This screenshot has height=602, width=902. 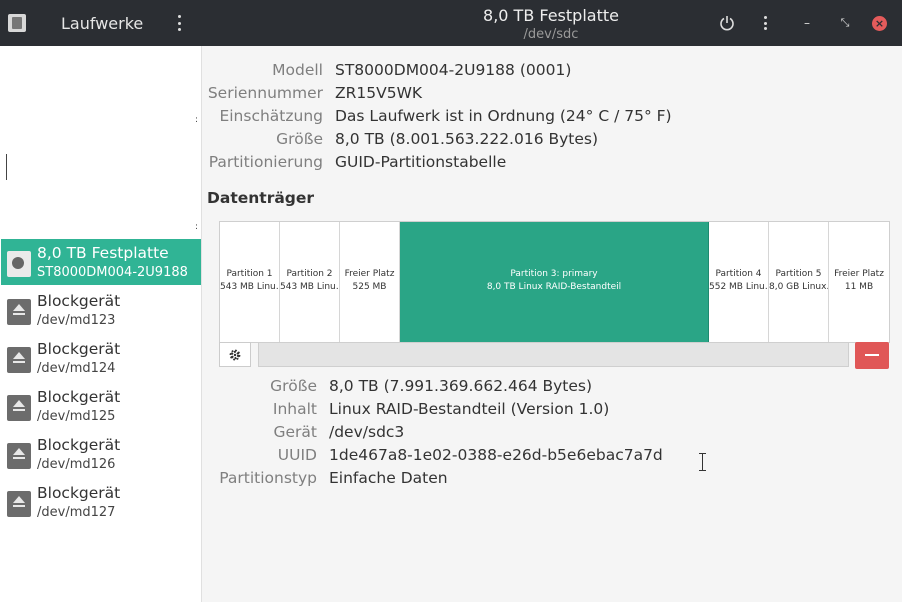 I want to click on sidebar-item-md123: Blockgerät /dev/md123, so click(x=101, y=310).